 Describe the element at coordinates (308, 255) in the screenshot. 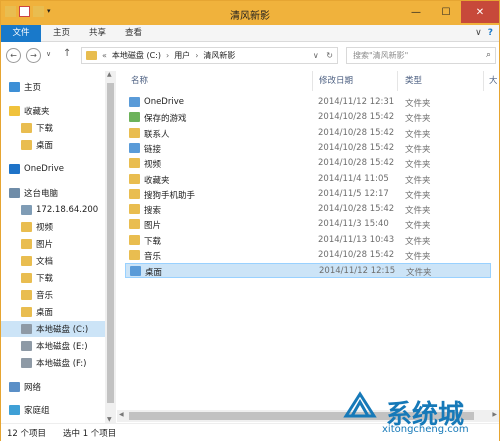

I see `file-row: 音乐 2014/10/28 15:42 文件夹` at that location.